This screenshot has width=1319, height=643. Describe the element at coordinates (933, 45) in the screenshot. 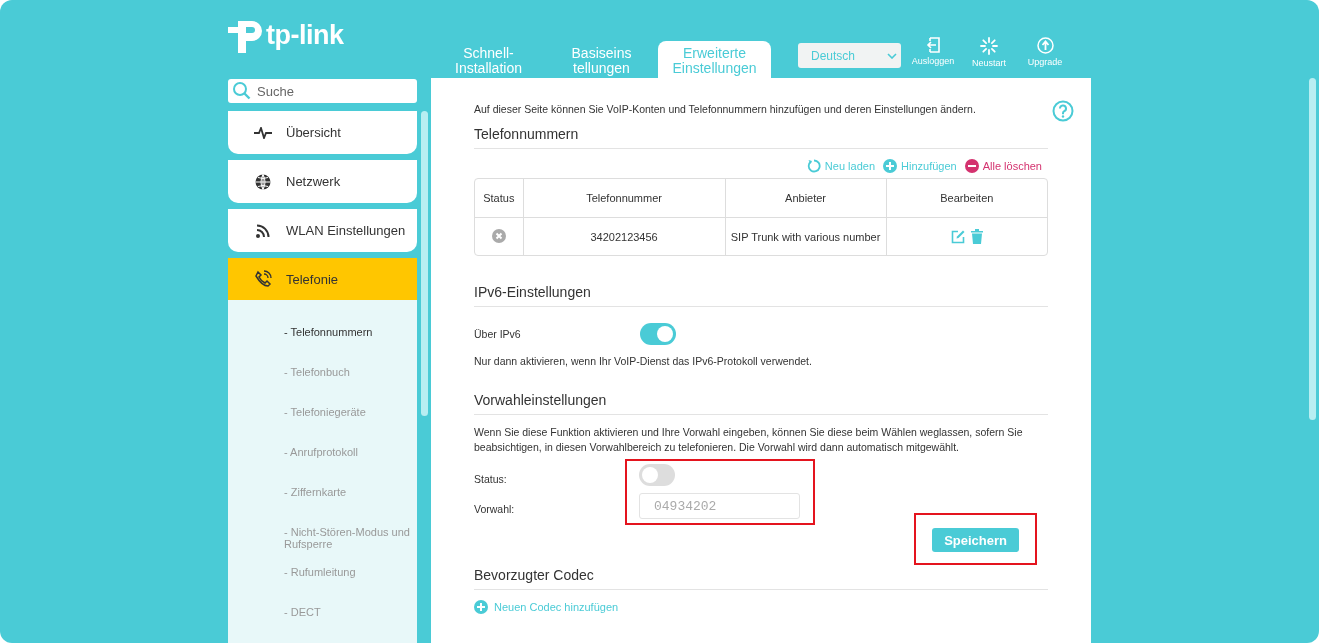

I see `logout-icon` at that location.